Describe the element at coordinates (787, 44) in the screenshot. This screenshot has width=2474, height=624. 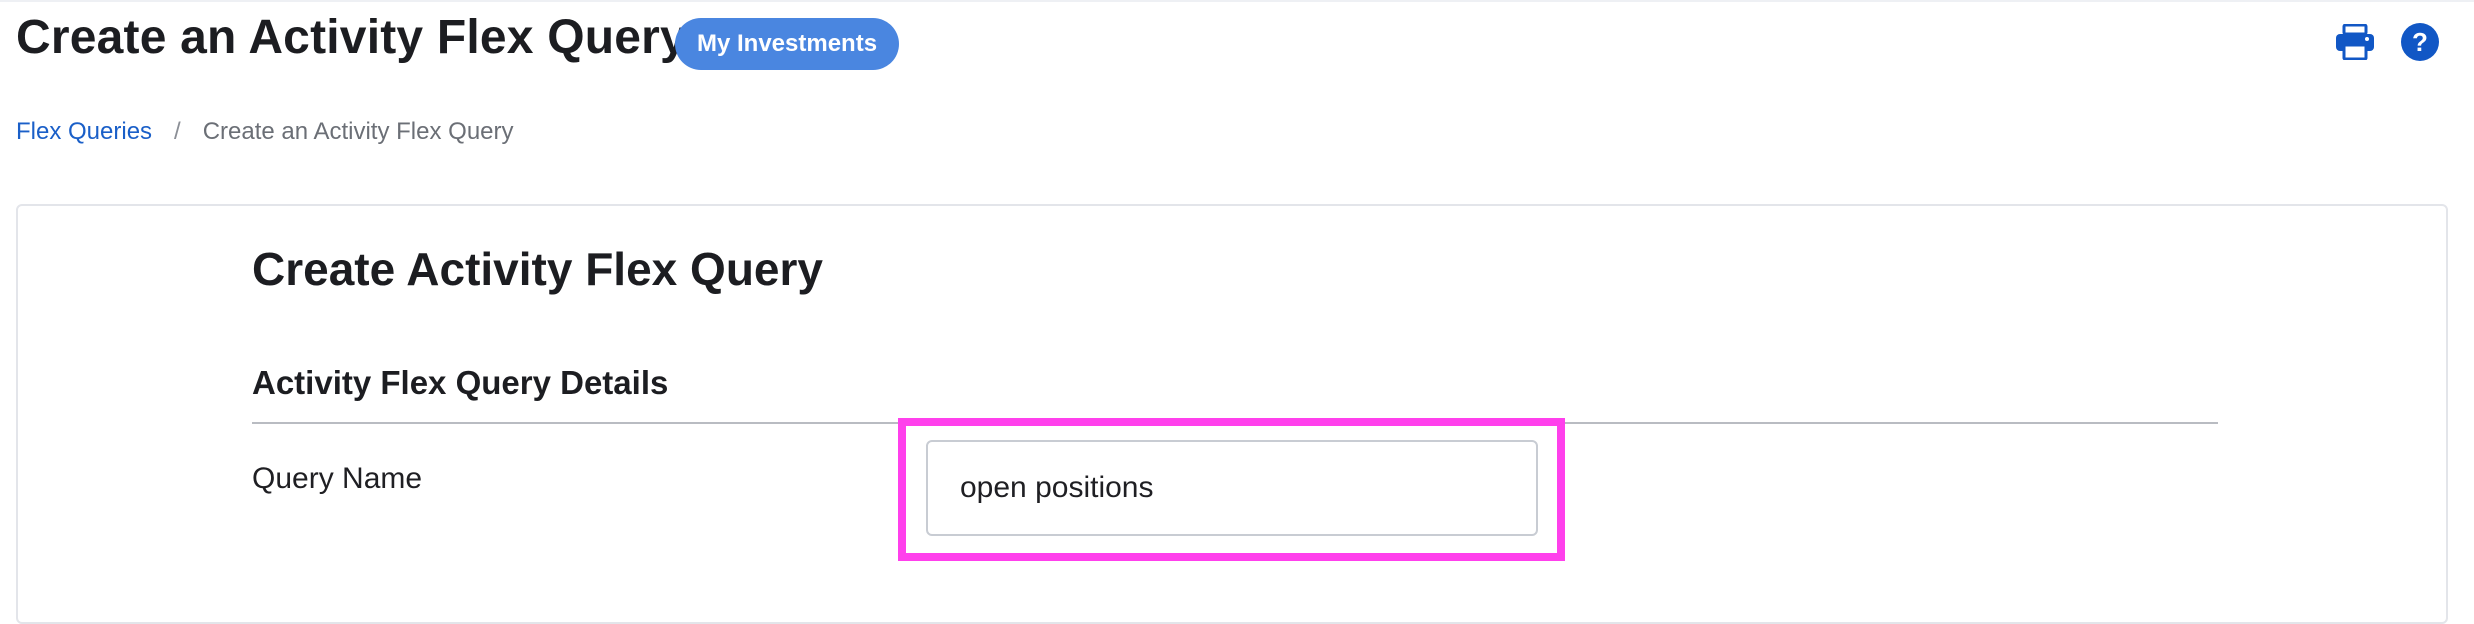
I see `my-investments-badge: My Investments` at that location.